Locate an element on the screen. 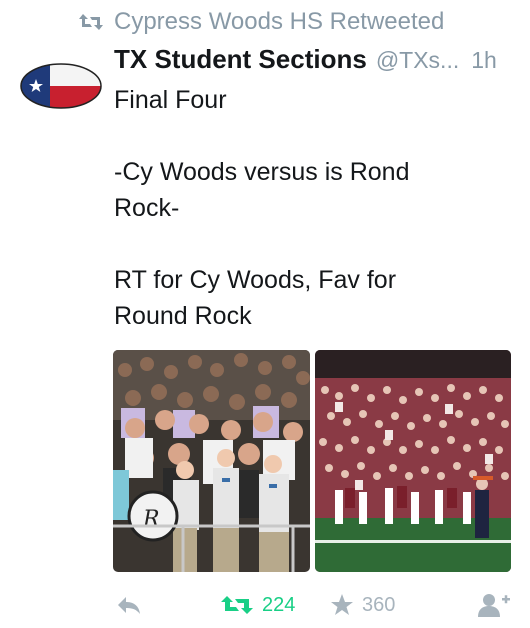 Image resolution: width=530 pixels, height=628 pixels. favorite-button: 360 is located at coordinates (362, 605).